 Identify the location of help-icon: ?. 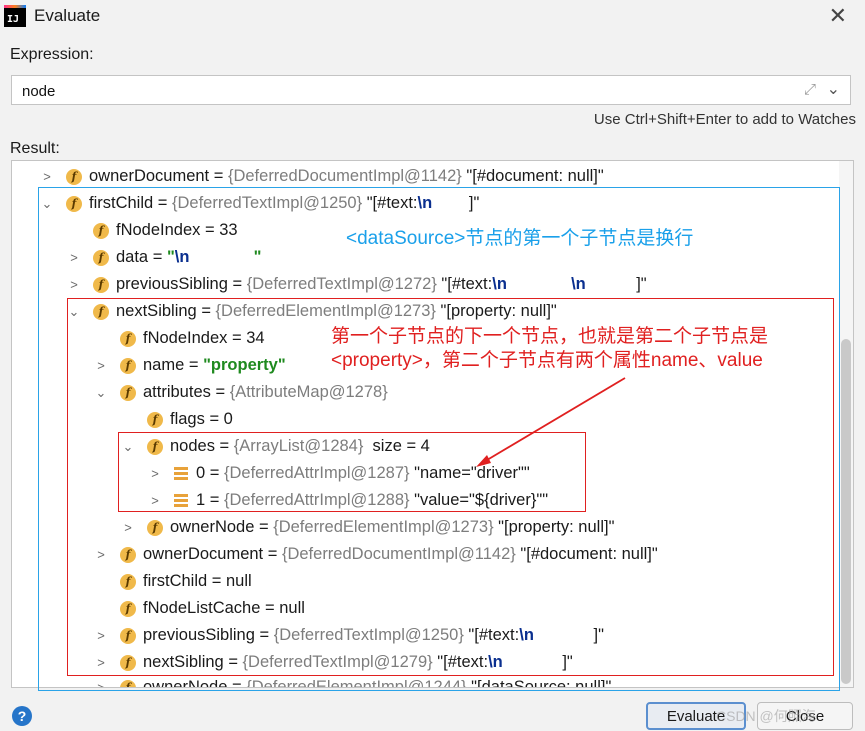
(22, 716).